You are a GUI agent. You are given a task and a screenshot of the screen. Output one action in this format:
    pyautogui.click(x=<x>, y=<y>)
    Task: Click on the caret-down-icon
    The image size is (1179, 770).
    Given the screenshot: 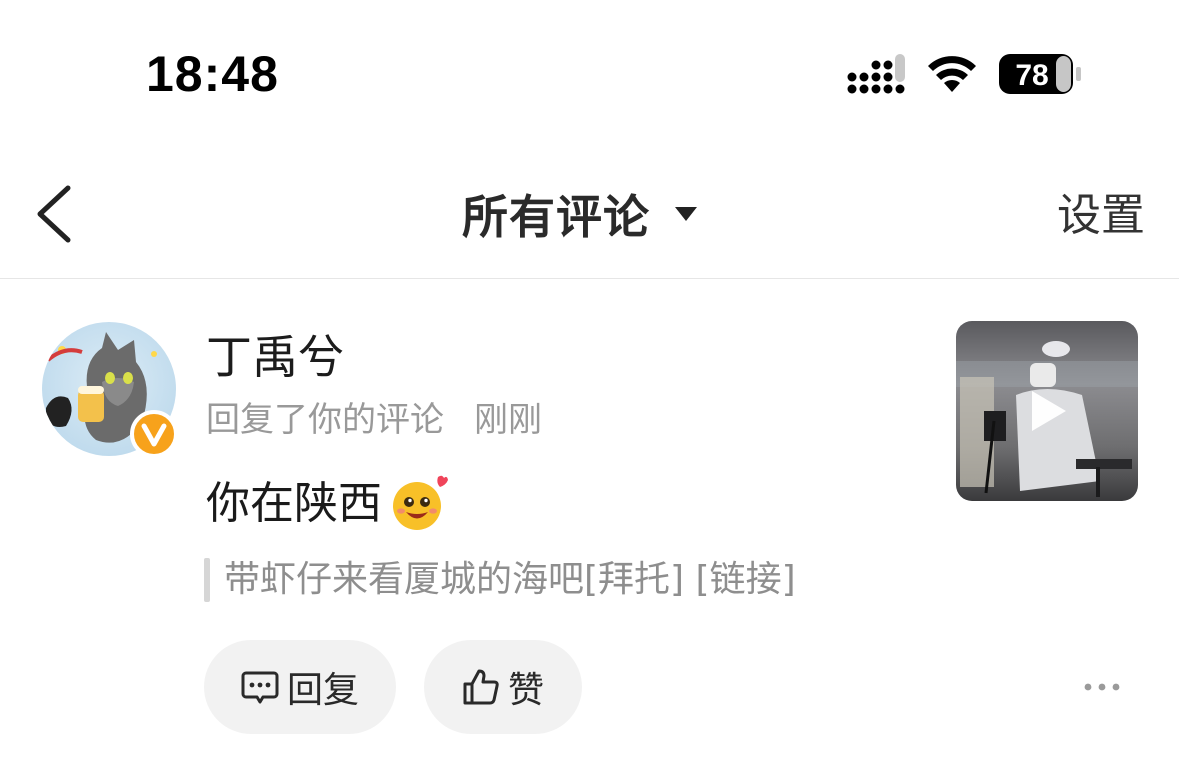 What is the action you would take?
    pyautogui.click(x=686, y=214)
    